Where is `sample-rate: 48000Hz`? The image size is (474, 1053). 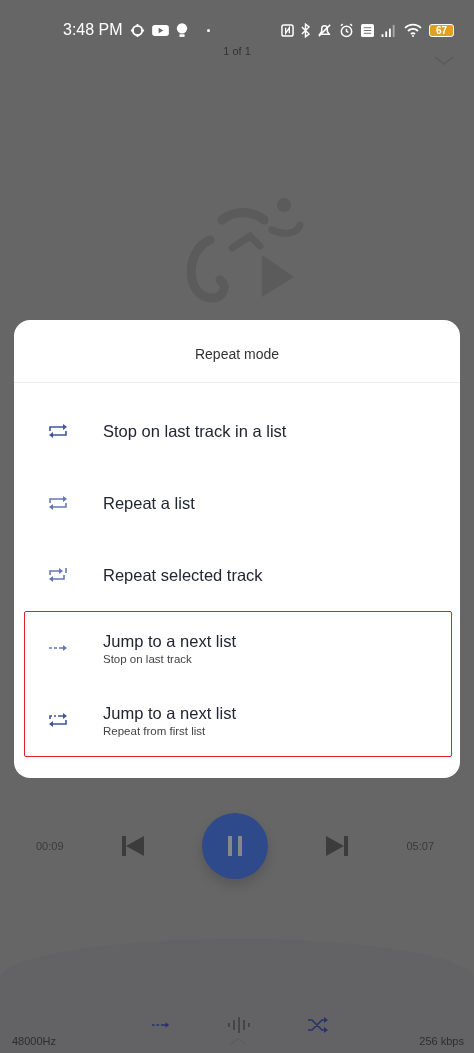
sample-rate: 48000Hz is located at coordinates (34, 1041).